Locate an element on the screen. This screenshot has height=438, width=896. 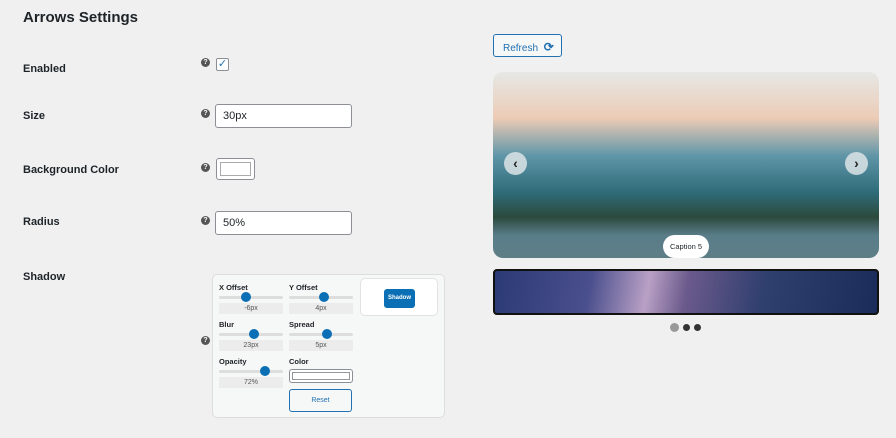
shadow-label: Shadow is located at coordinates (44, 277).